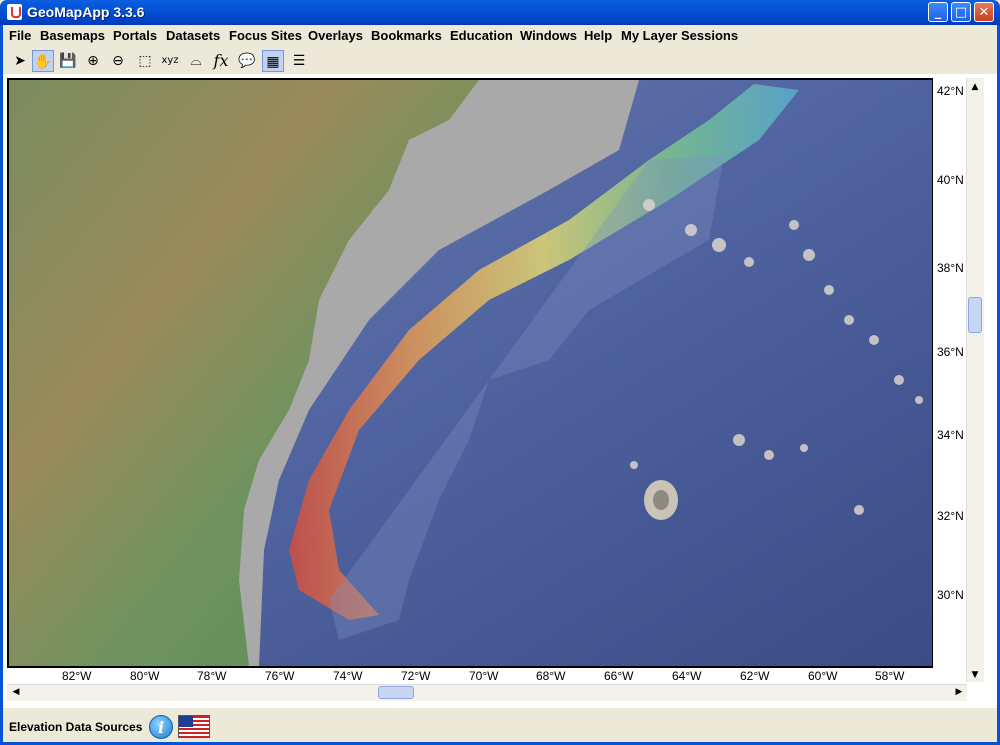 This screenshot has height=745, width=1000. Describe the element at coordinates (20, 35) in the screenshot. I see `menu-file: File` at that location.